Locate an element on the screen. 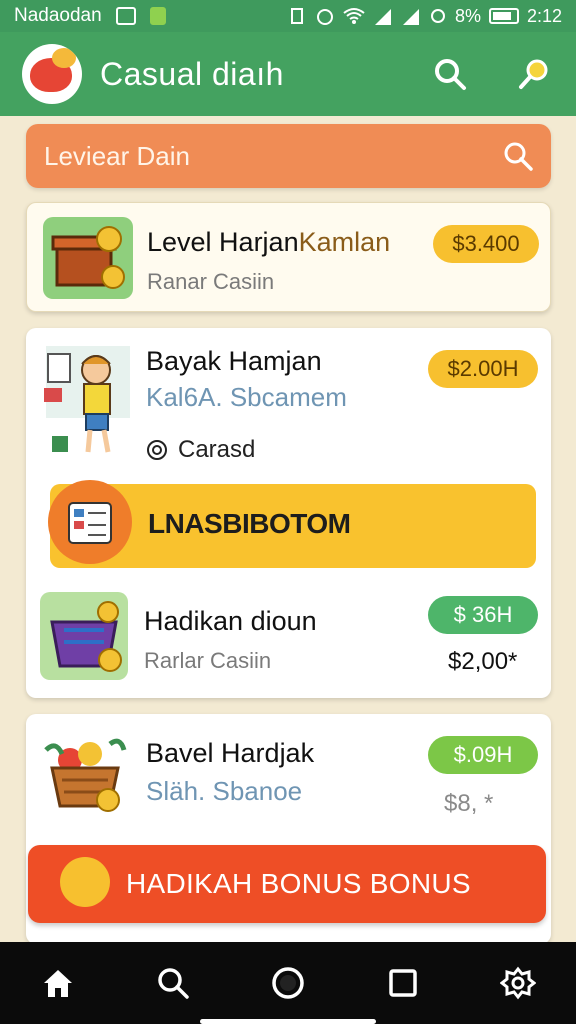 Image resolution: width=576 pixels, height=1024 pixels. pin-search-icon is located at coordinates (533, 74).